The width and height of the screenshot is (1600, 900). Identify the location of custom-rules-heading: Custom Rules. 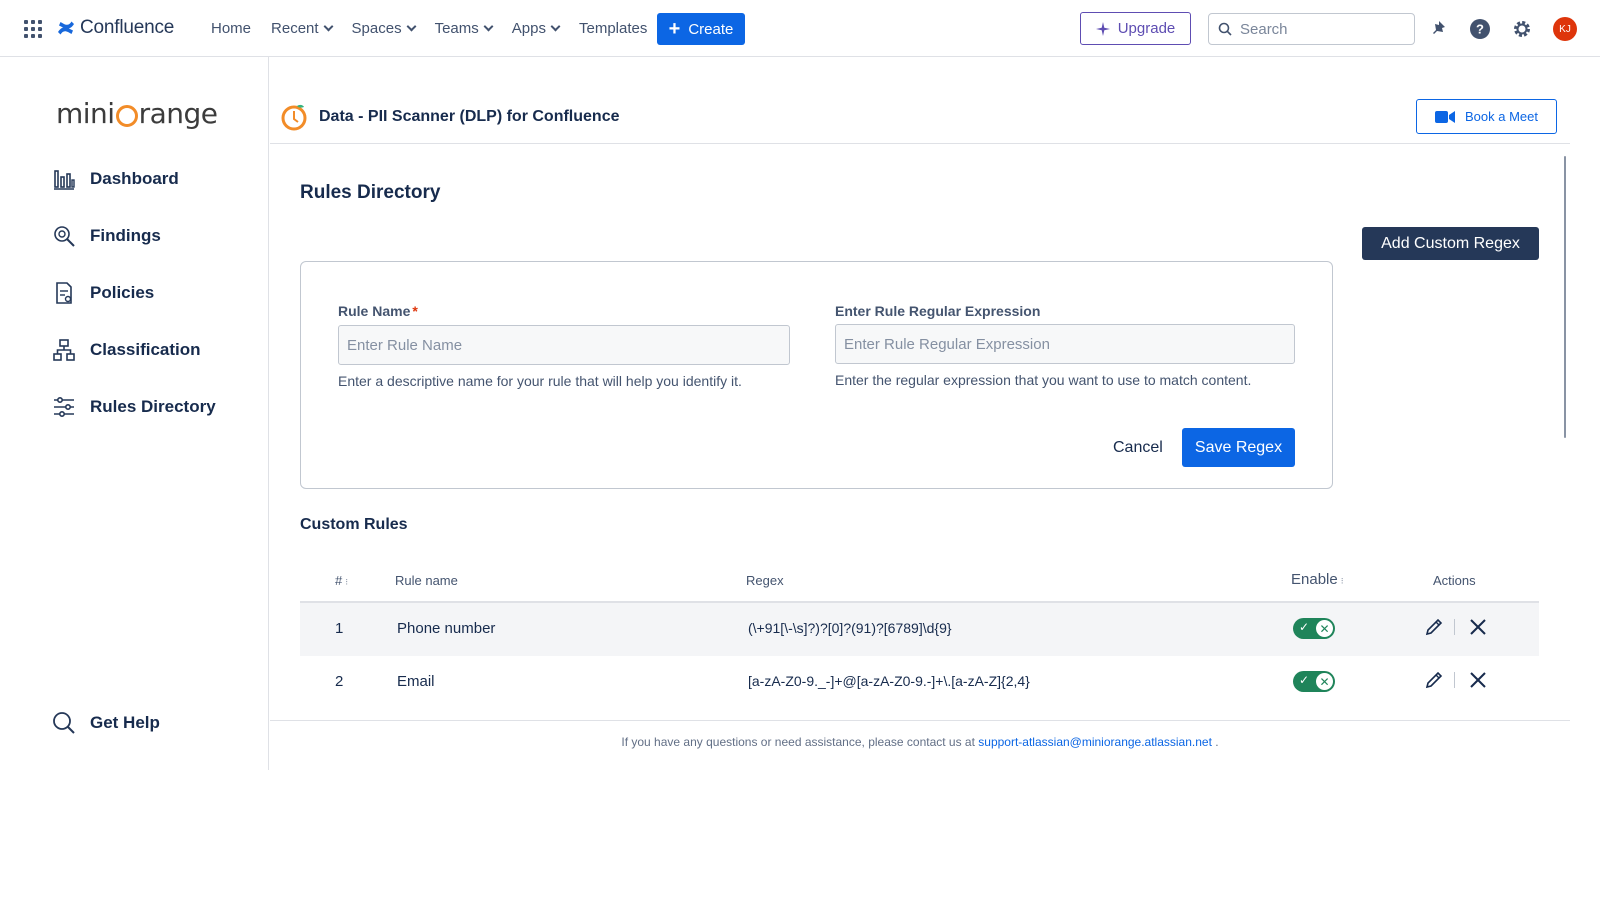
(354, 524).